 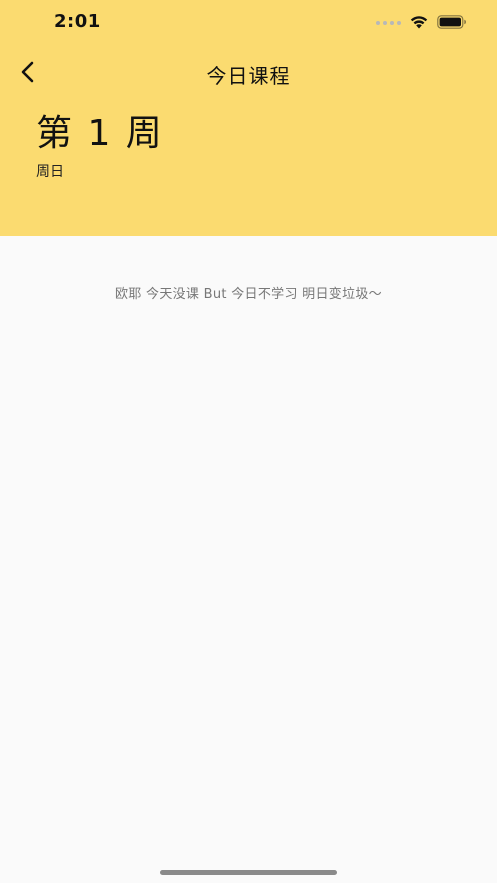 I want to click on battery-icon, so click(x=452, y=23).